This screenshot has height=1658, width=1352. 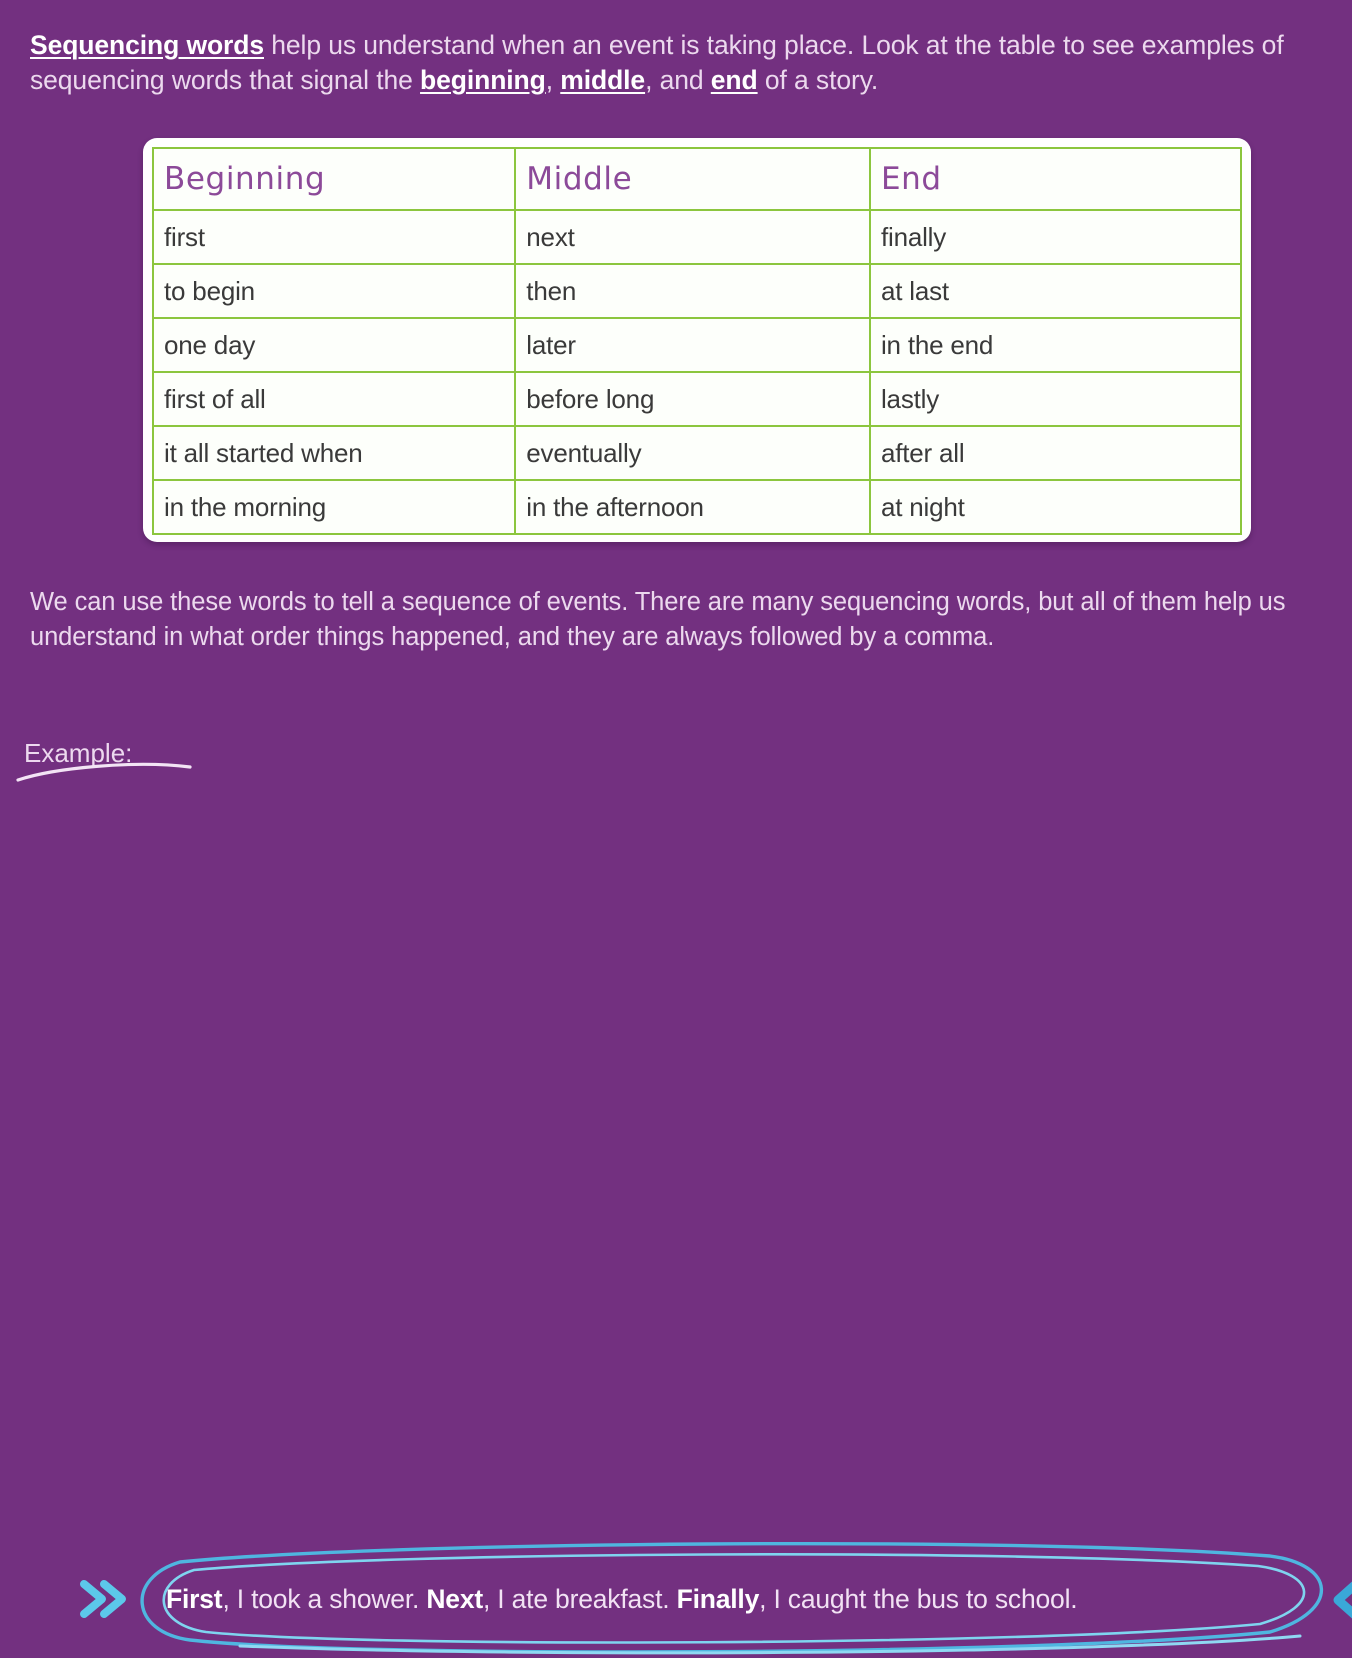 What do you see at coordinates (334, 345) in the screenshot?
I see `cell-beginning: one day` at bounding box center [334, 345].